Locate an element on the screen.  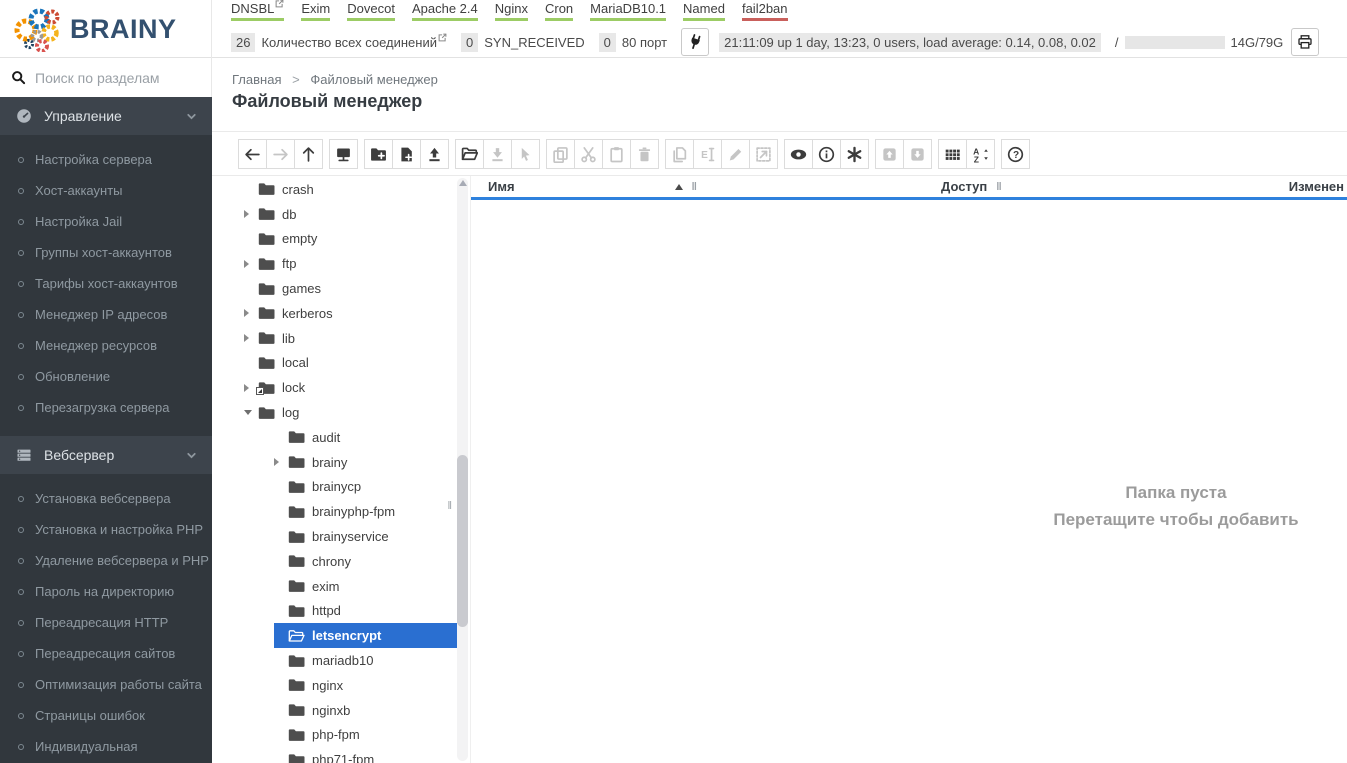
tree-scrollbar is located at coordinates (462, 469).